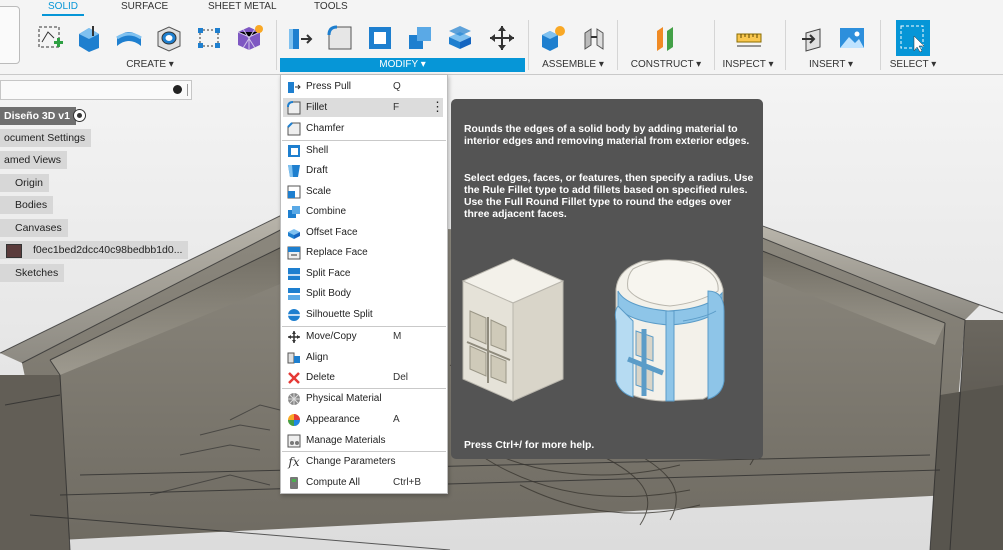 This screenshot has height=550, width=1003. Describe the element at coordinates (594, 38) in the screenshot. I see `joint-icon` at that location.